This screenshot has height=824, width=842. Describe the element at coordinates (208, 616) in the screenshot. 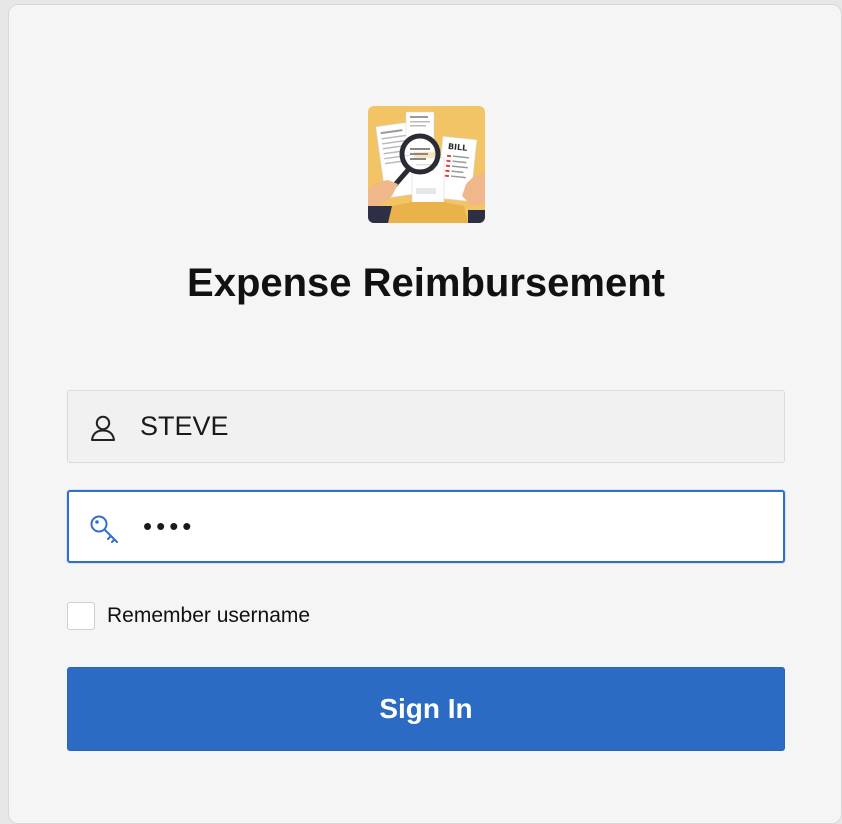

I see `remember-username-label: Remember username` at that location.